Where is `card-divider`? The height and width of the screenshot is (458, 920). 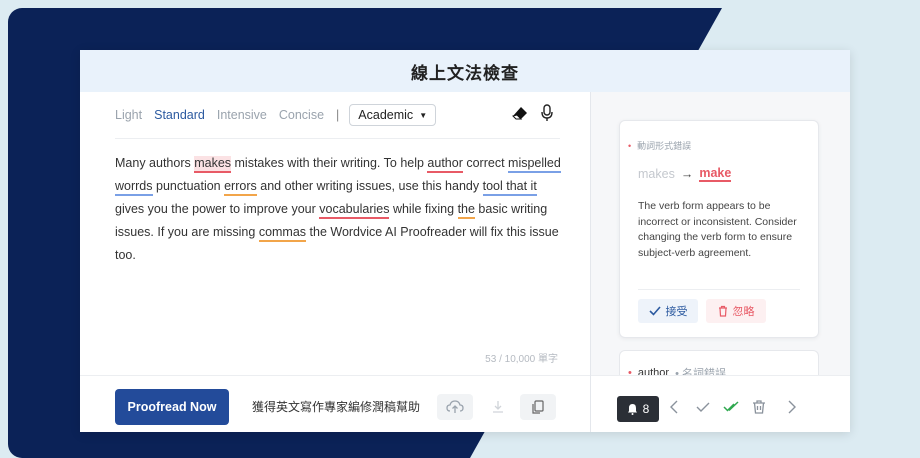
card-divider is located at coordinates (719, 289).